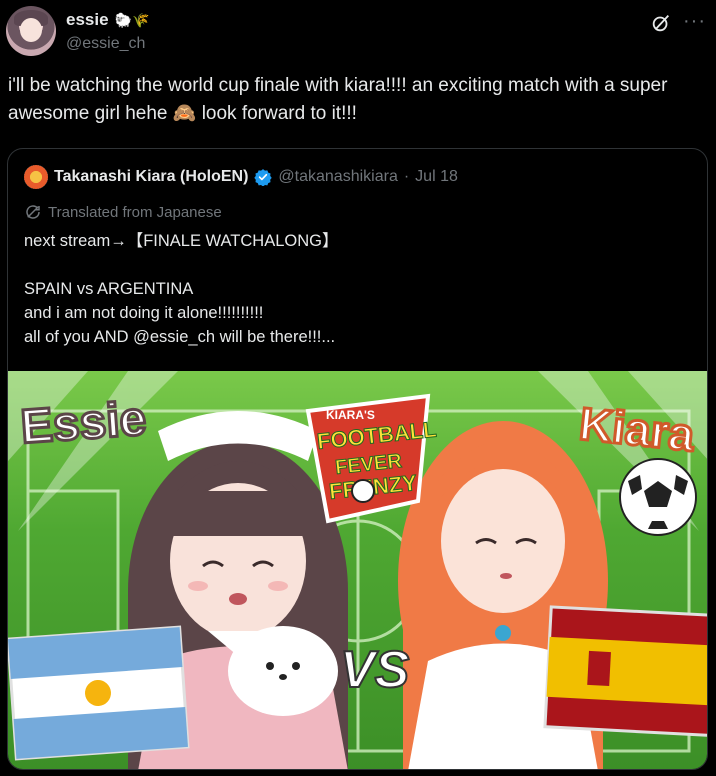 The height and width of the screenshot is (776, 716). I want to click on logo-top-text: KIARA'S, so click(350, 415).